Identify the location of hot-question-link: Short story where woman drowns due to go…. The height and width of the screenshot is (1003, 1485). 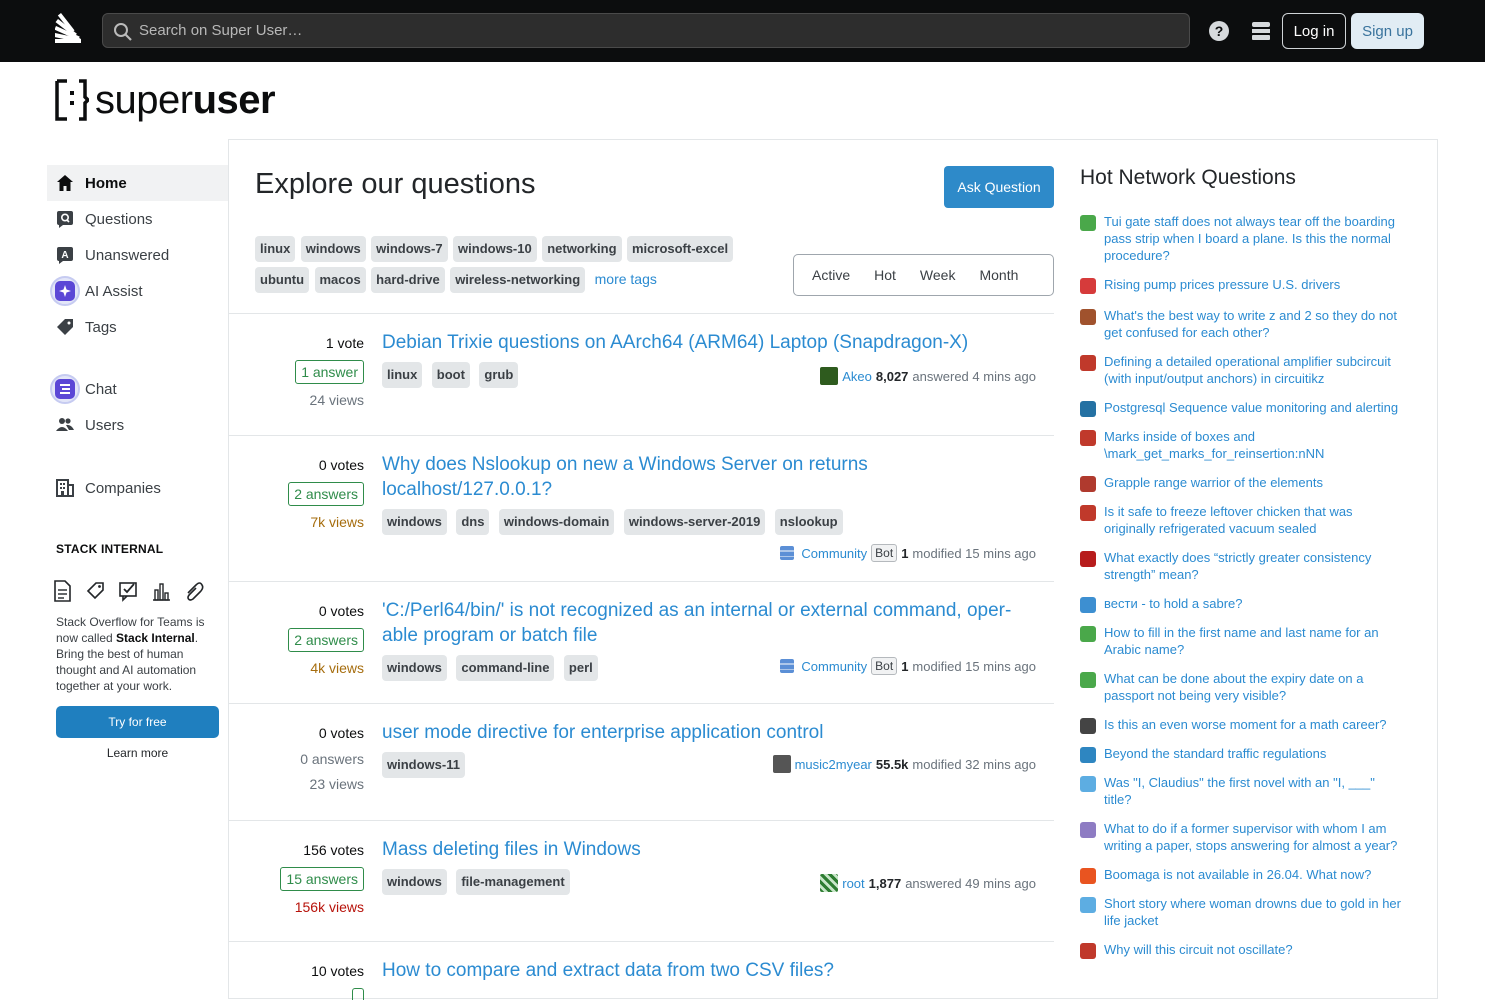
(1242, 912).